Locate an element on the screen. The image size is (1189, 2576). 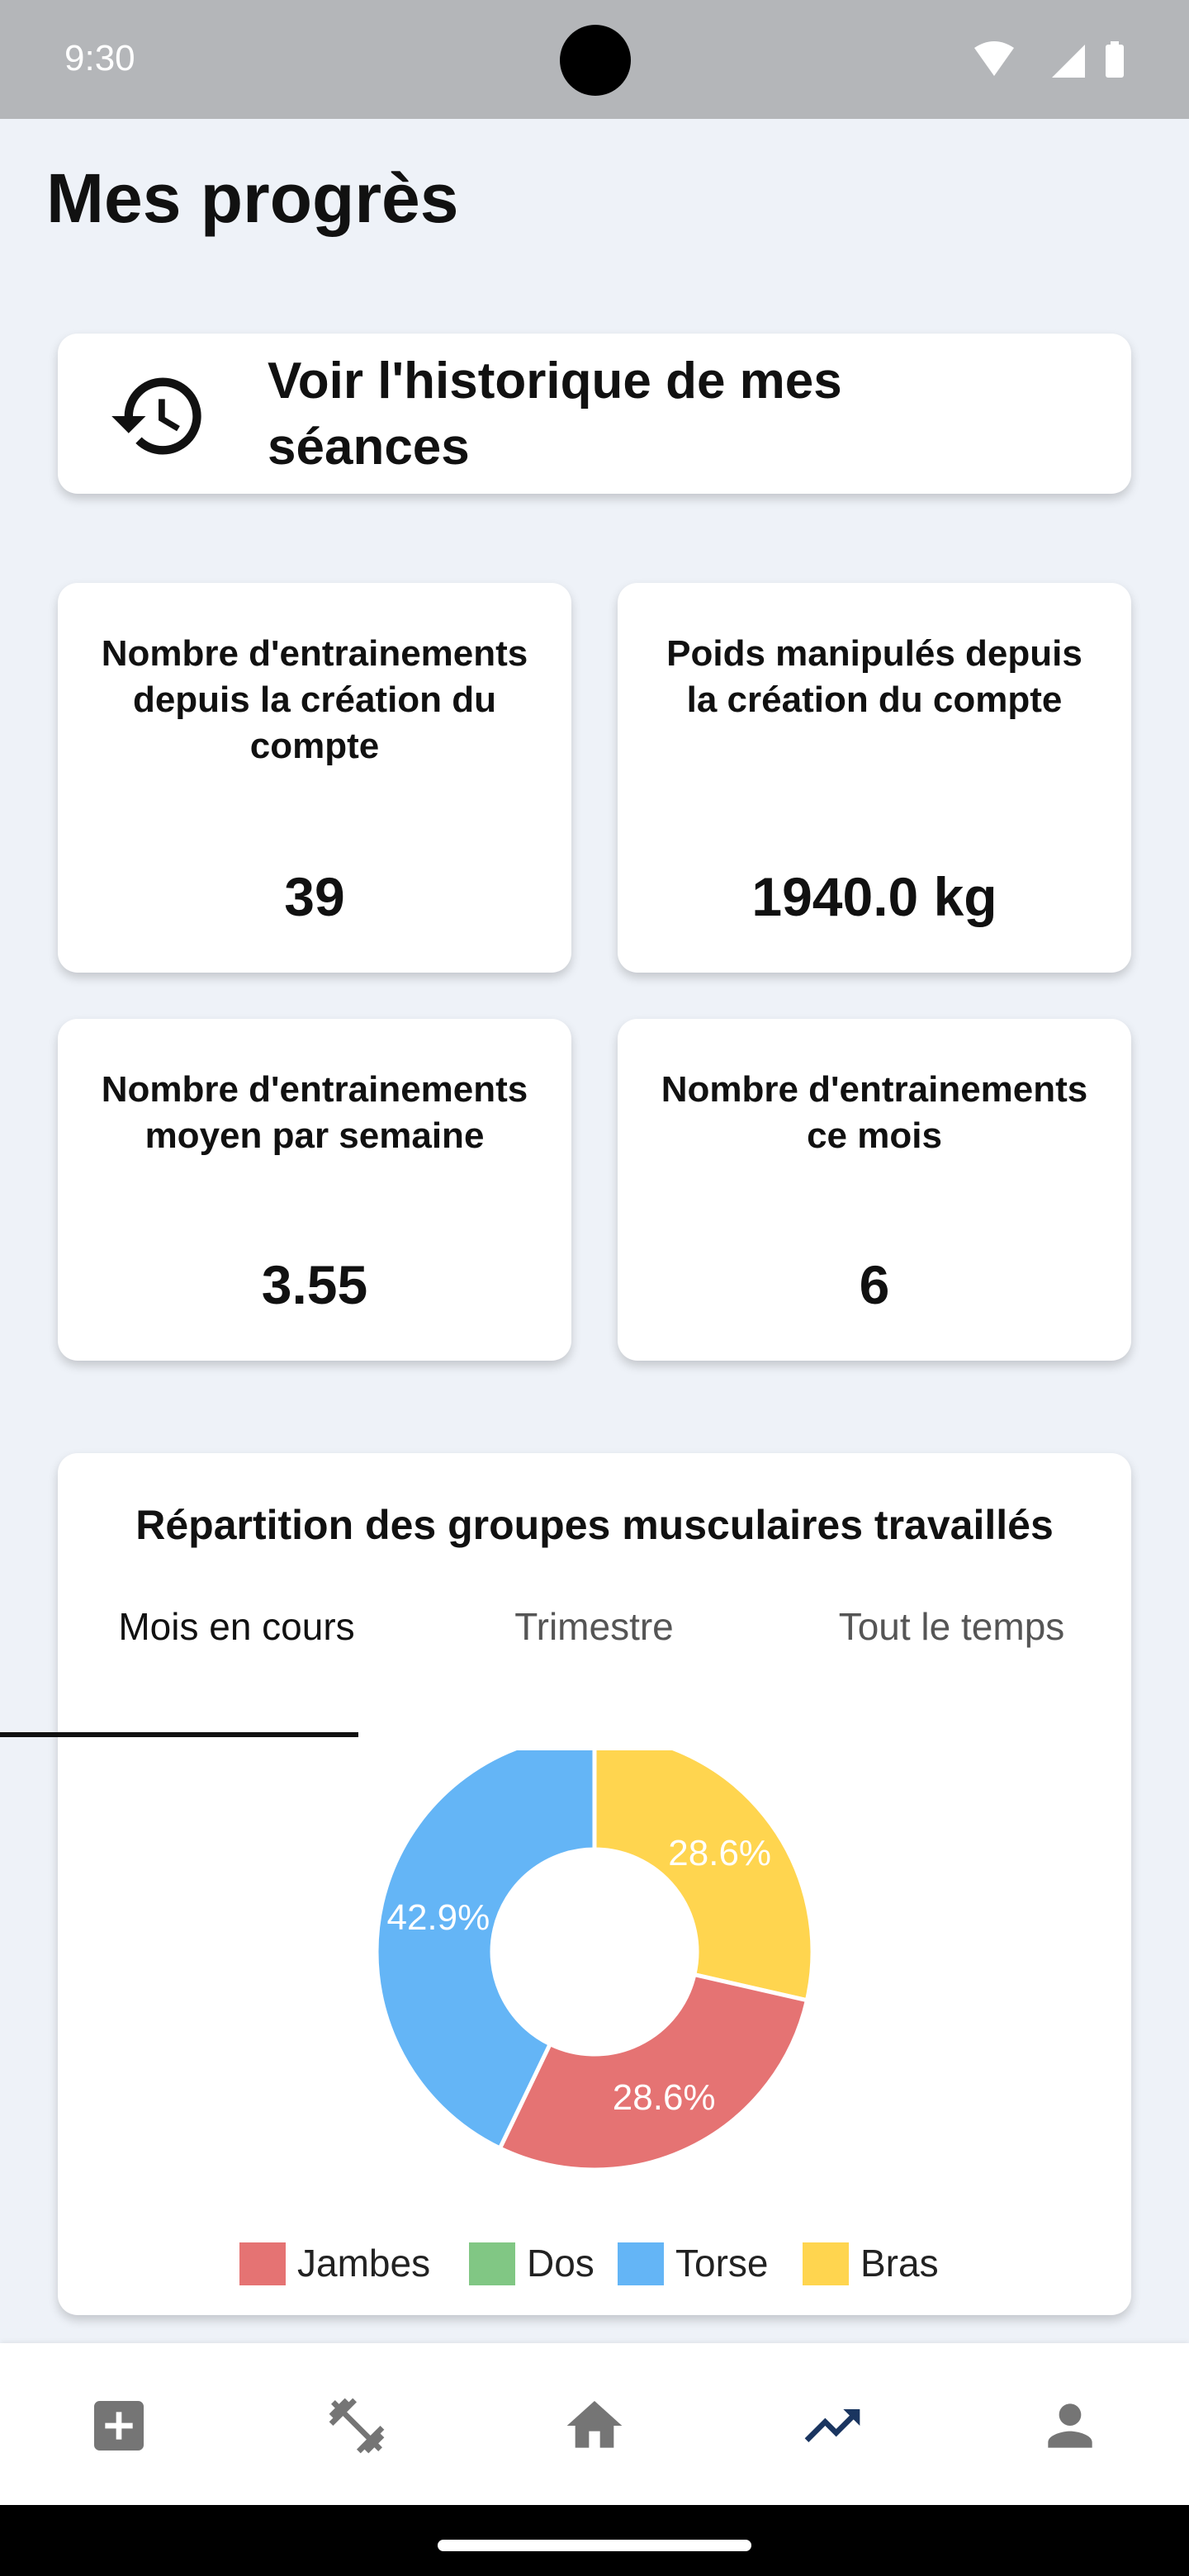
stat-label-this-month: Nombre d'entrainements ce mois is located at coordinates (874, 1112).